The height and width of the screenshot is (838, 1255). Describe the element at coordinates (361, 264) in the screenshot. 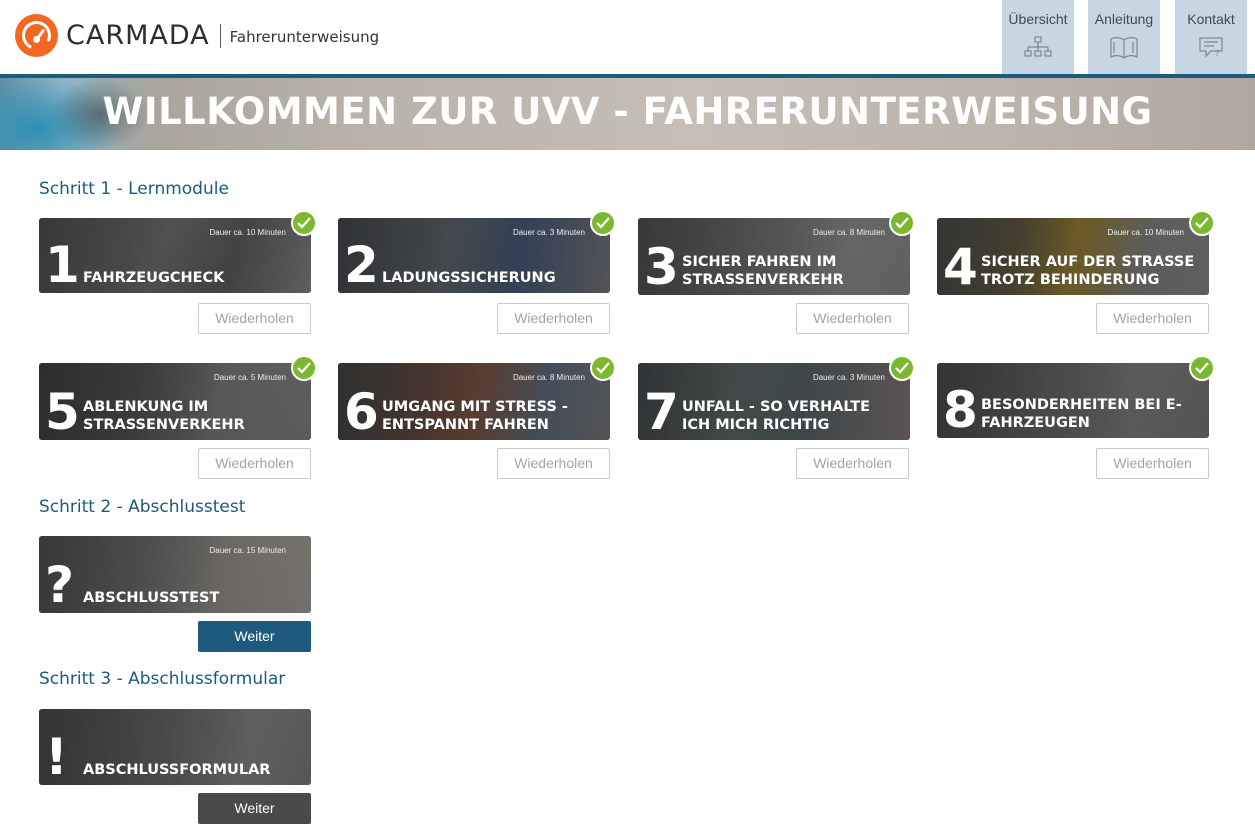

I see `module-number: 2` at that location.